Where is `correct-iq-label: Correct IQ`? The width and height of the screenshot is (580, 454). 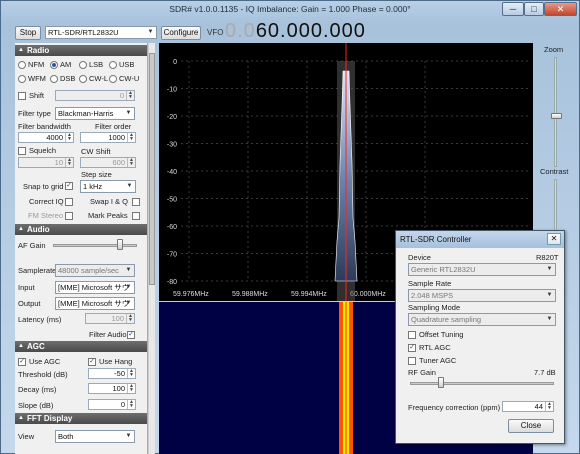 correct-iq-label: Correct IQ is located at coordinates (46, 201).